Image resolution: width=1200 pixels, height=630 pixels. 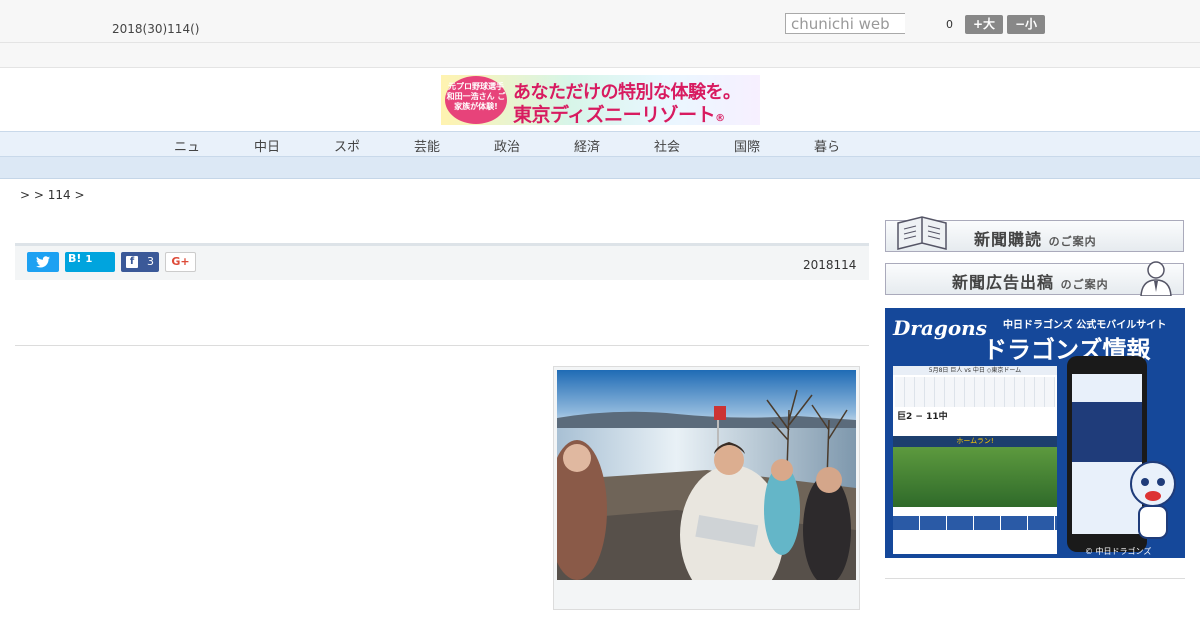 What do you see at coordinates (614, 114) in the screenshot?
I see `banner-brand-text: 東京ディズニーリゾート` at bounding box center [614, 114].